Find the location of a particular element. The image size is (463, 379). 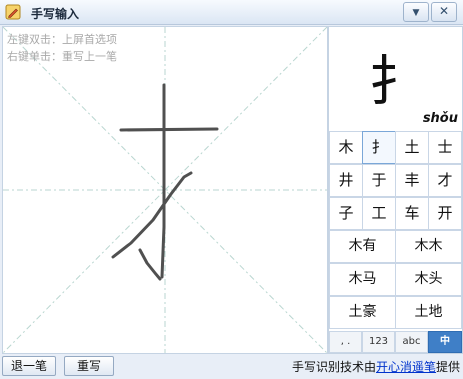

chevron-down-icon: ▼ is located at coordinates (416, 13).